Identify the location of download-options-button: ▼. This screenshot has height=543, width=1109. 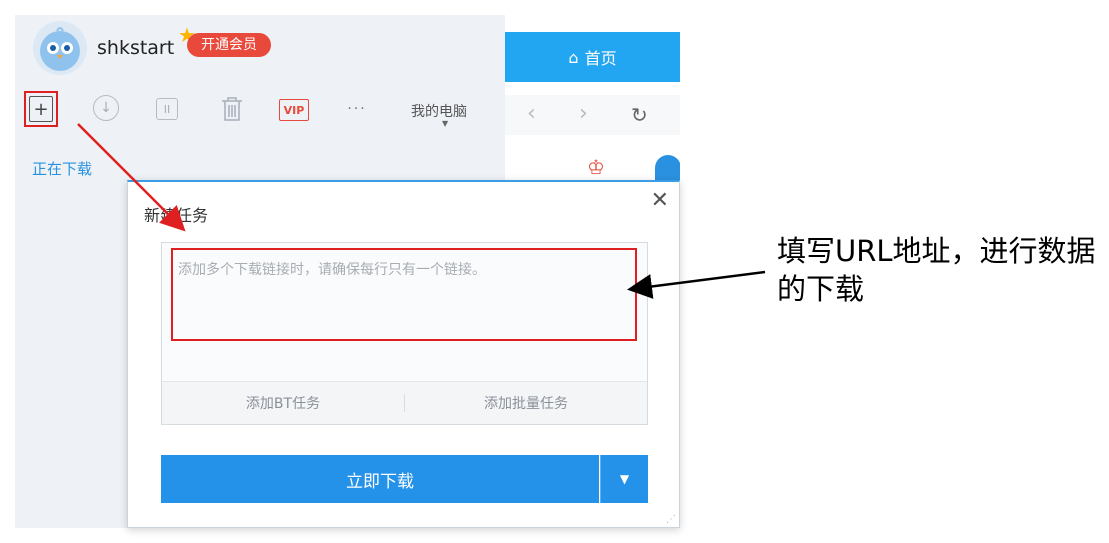
(624, 479).